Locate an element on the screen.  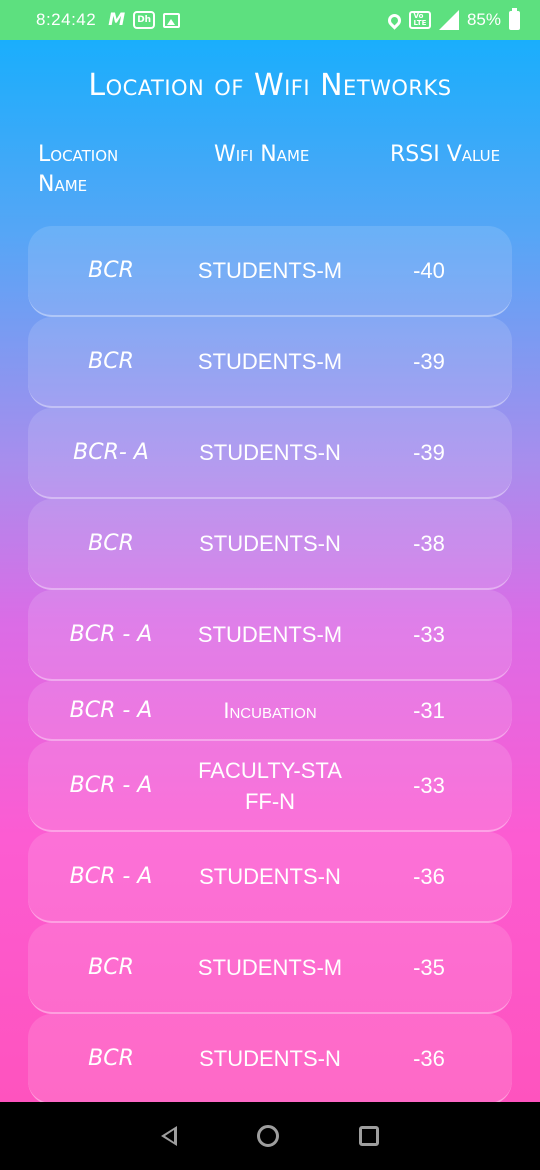
list-item: BCR STUDENTS-M -40 is located at coordinates (270, 271).